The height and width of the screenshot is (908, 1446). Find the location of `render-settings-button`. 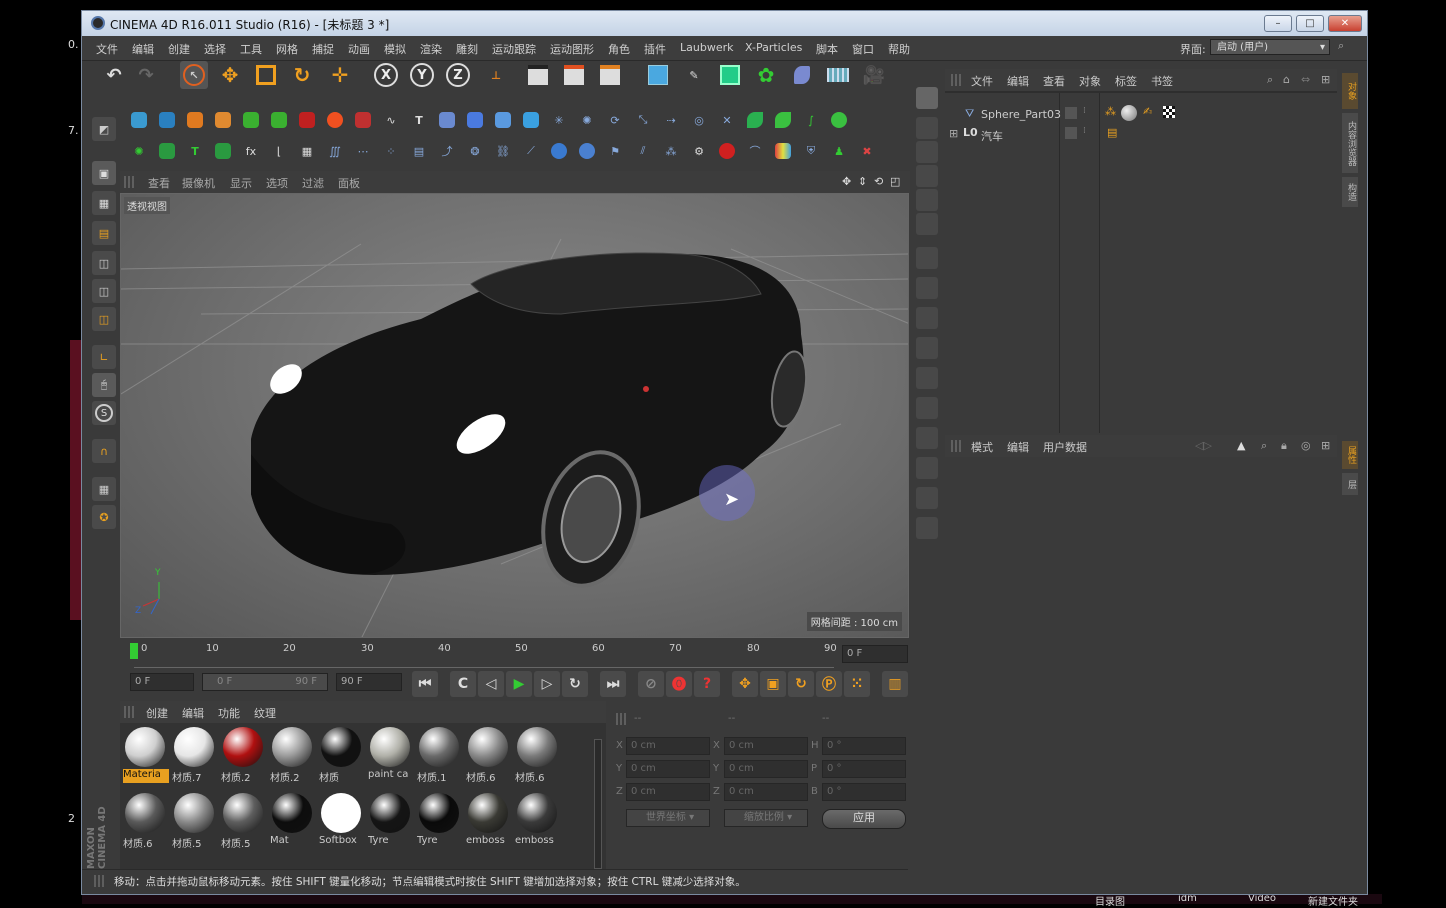

render-settings-button is located at coordinates (610, 75).